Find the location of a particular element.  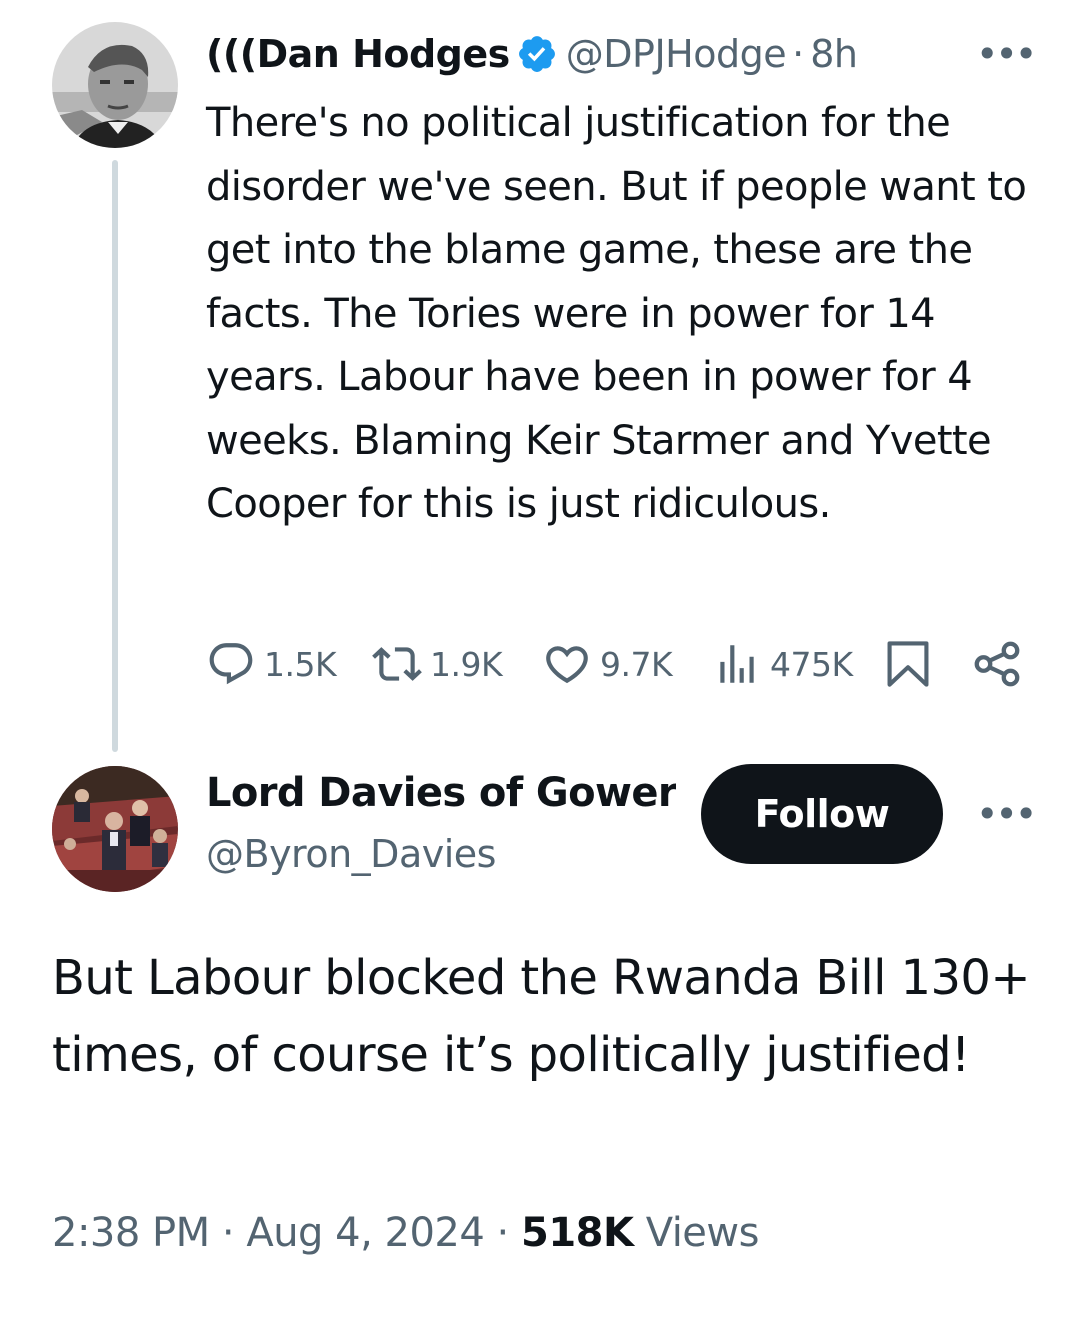

reply-icon is located at coordinates (231, 664).